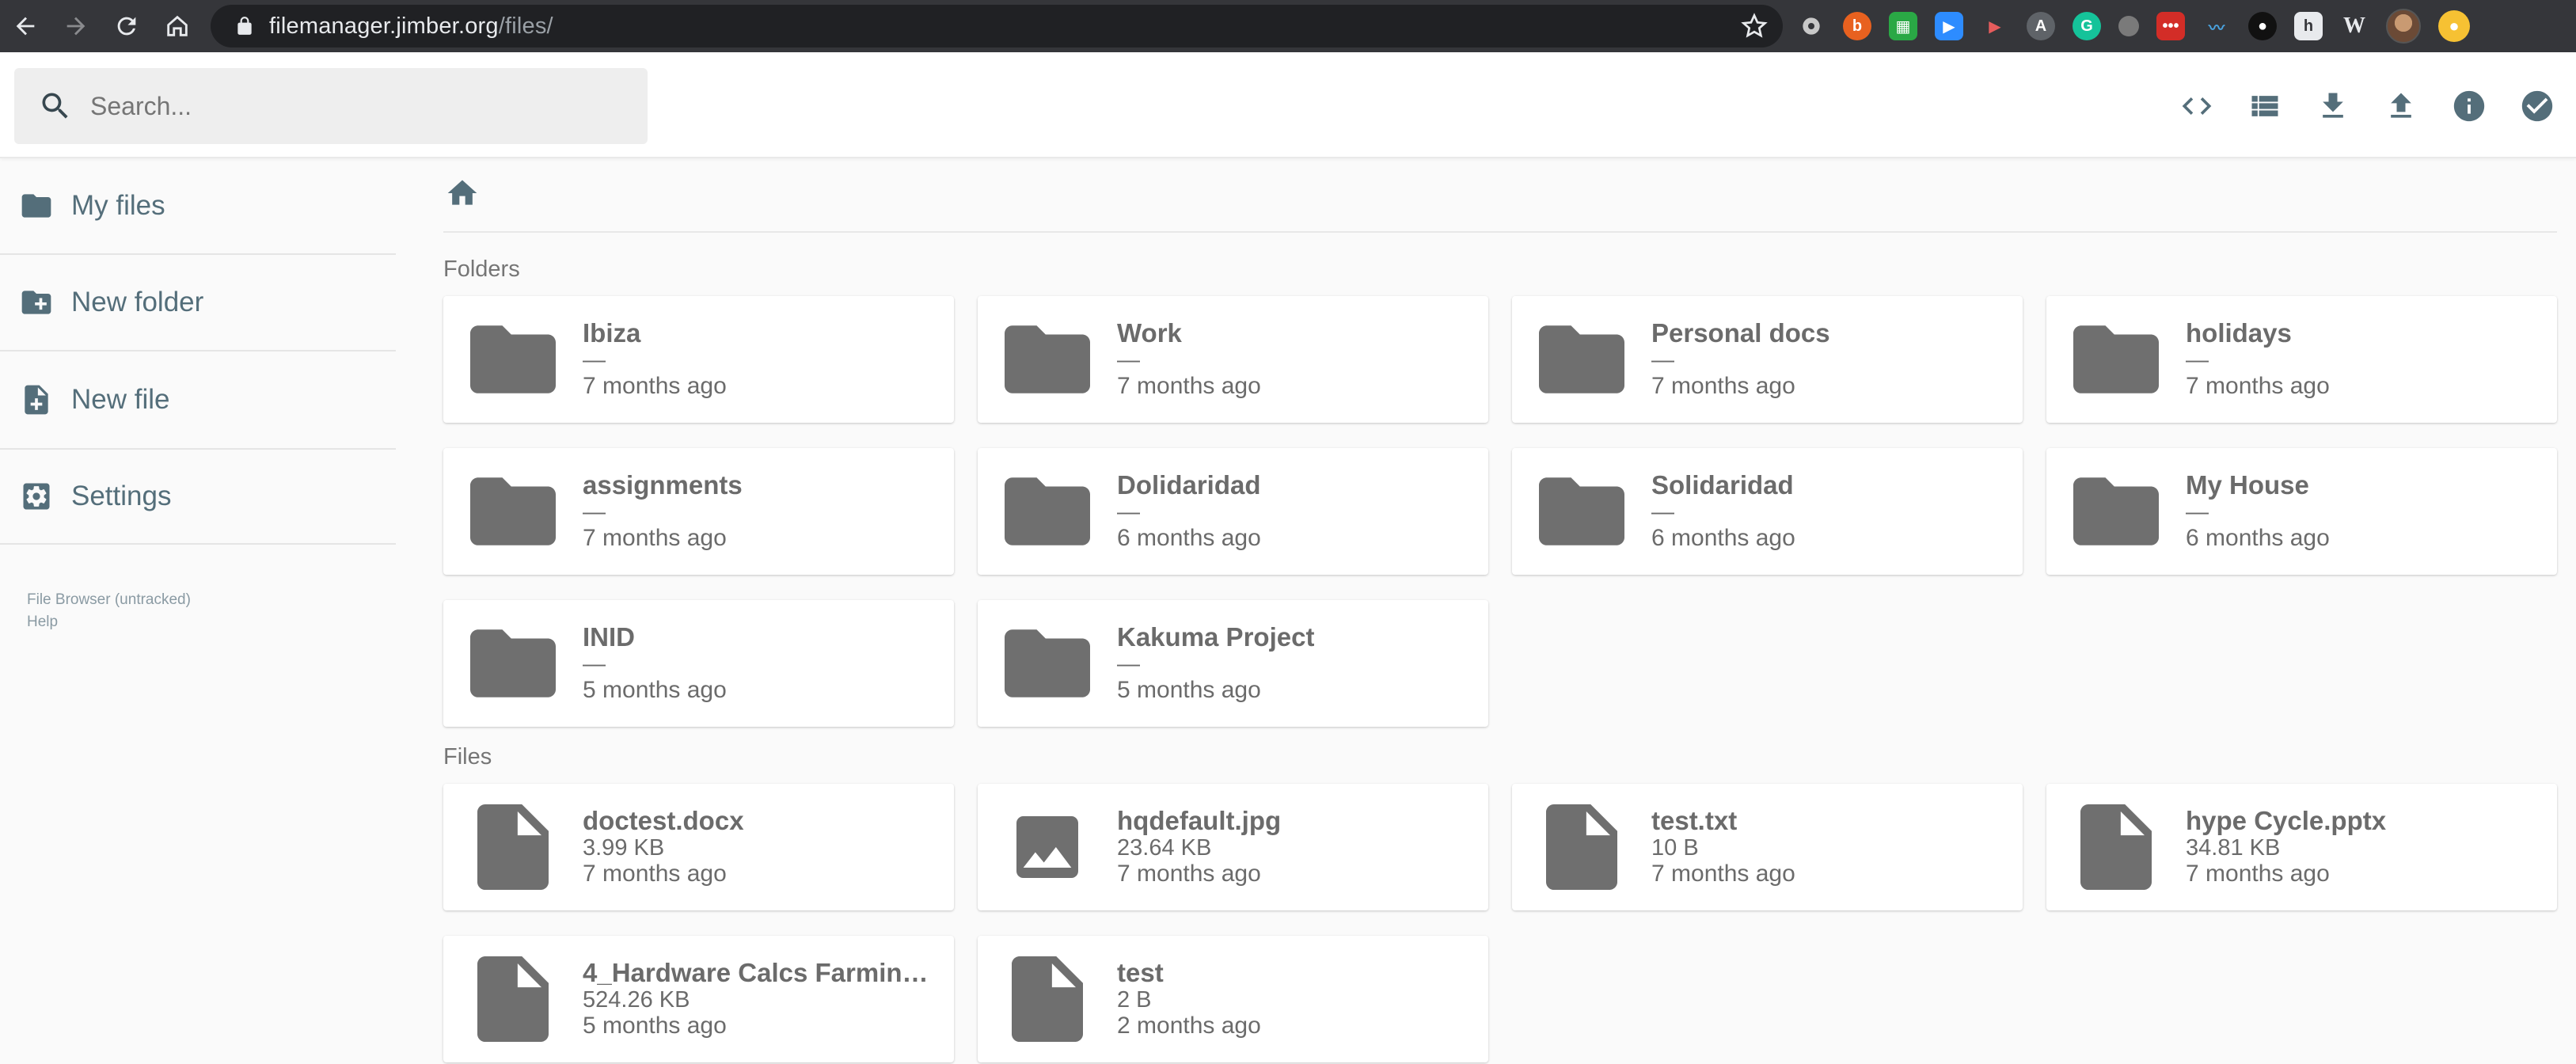  Describe the element at coordinates (36, 496) in the screenshot. I see `settings-icon` at that location.